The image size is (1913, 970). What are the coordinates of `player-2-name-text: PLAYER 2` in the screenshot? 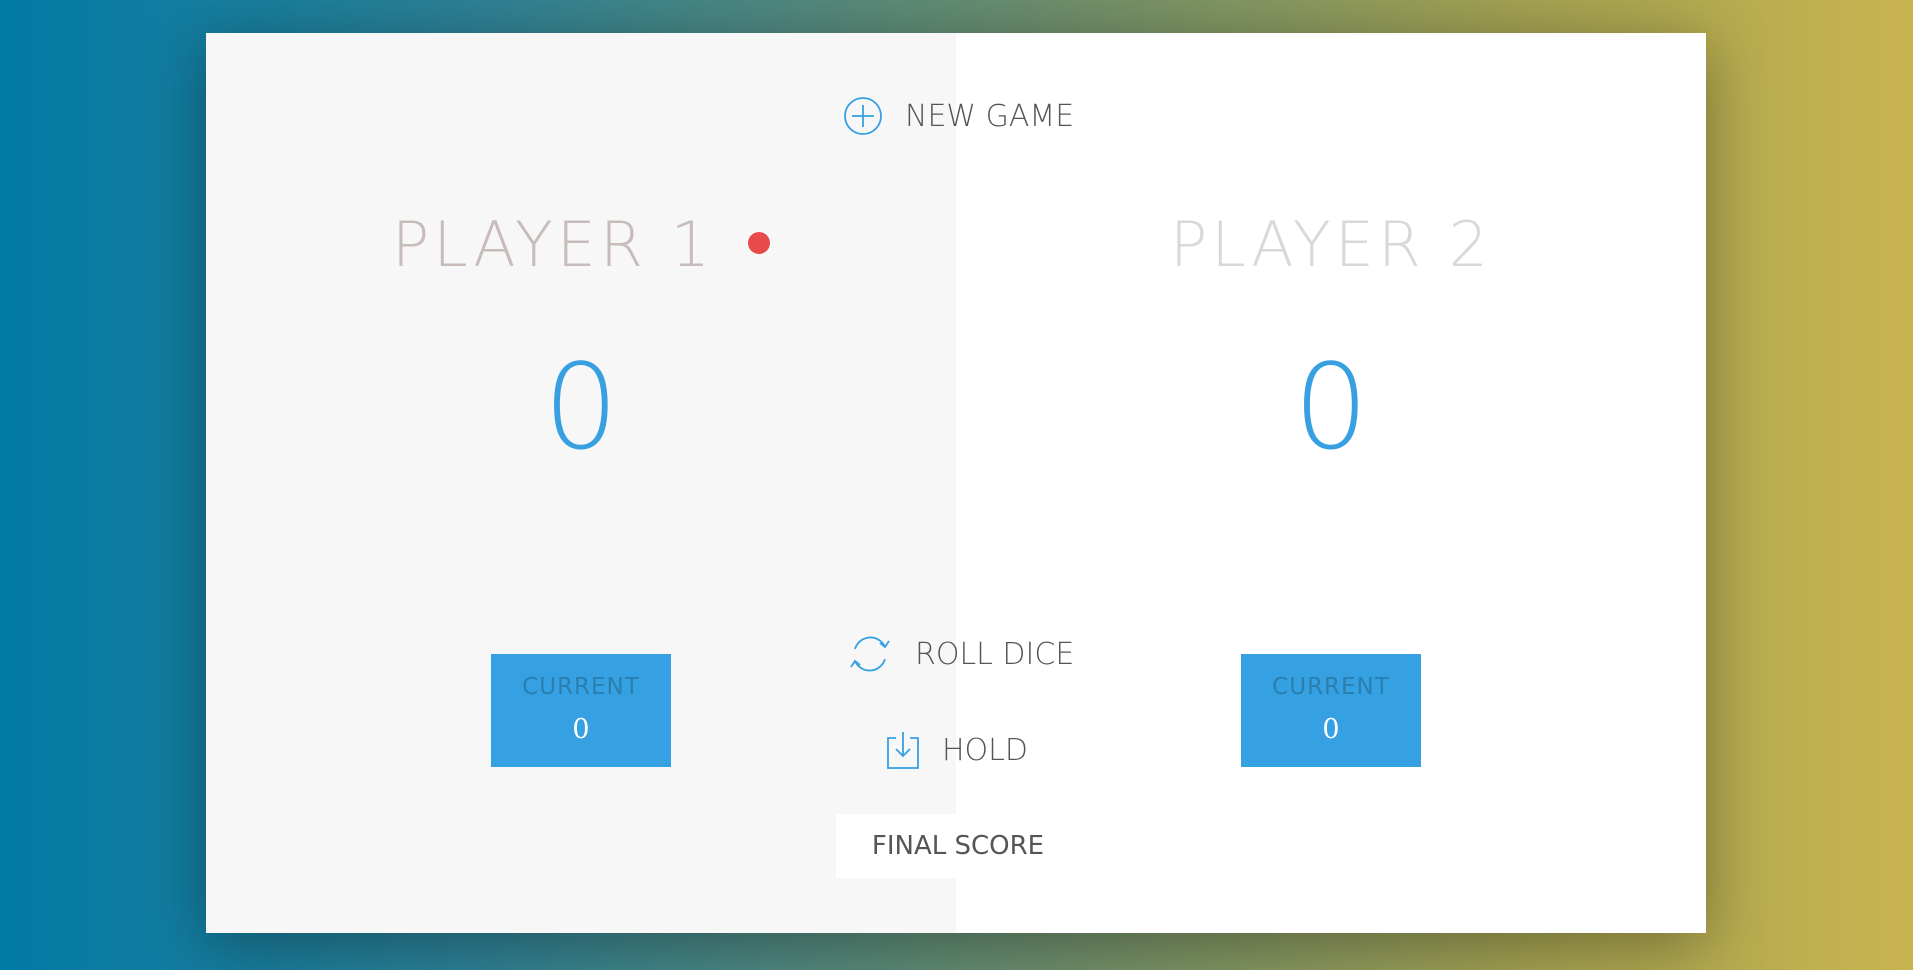 It's located at (1331, 244).